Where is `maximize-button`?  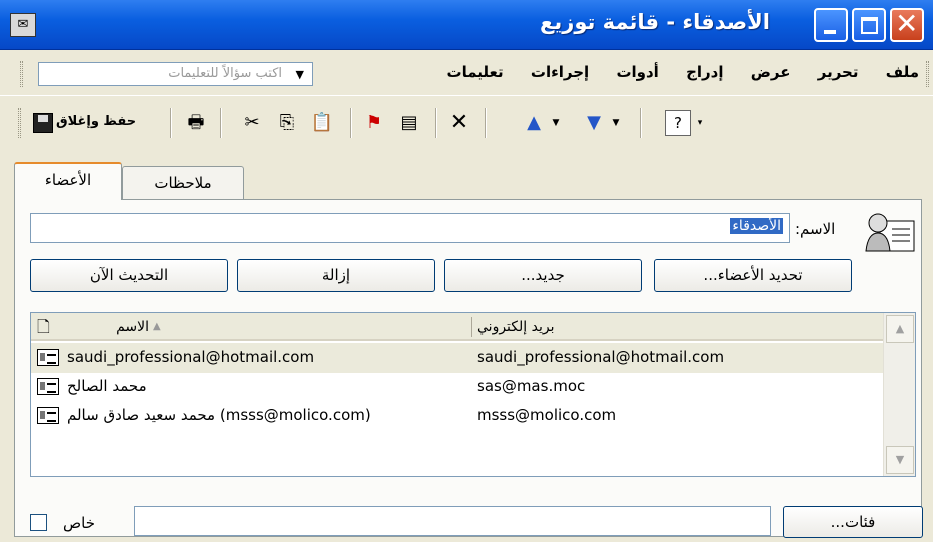
maximize-button is located at coordinates (869, 25).